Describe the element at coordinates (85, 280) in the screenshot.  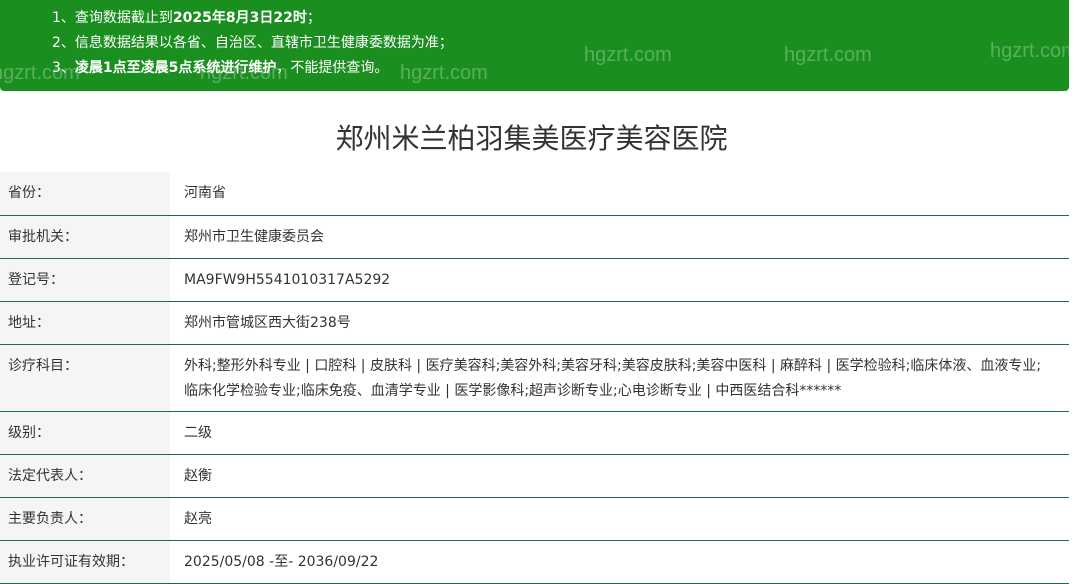
I see `field-label: 登记号：` at that location.